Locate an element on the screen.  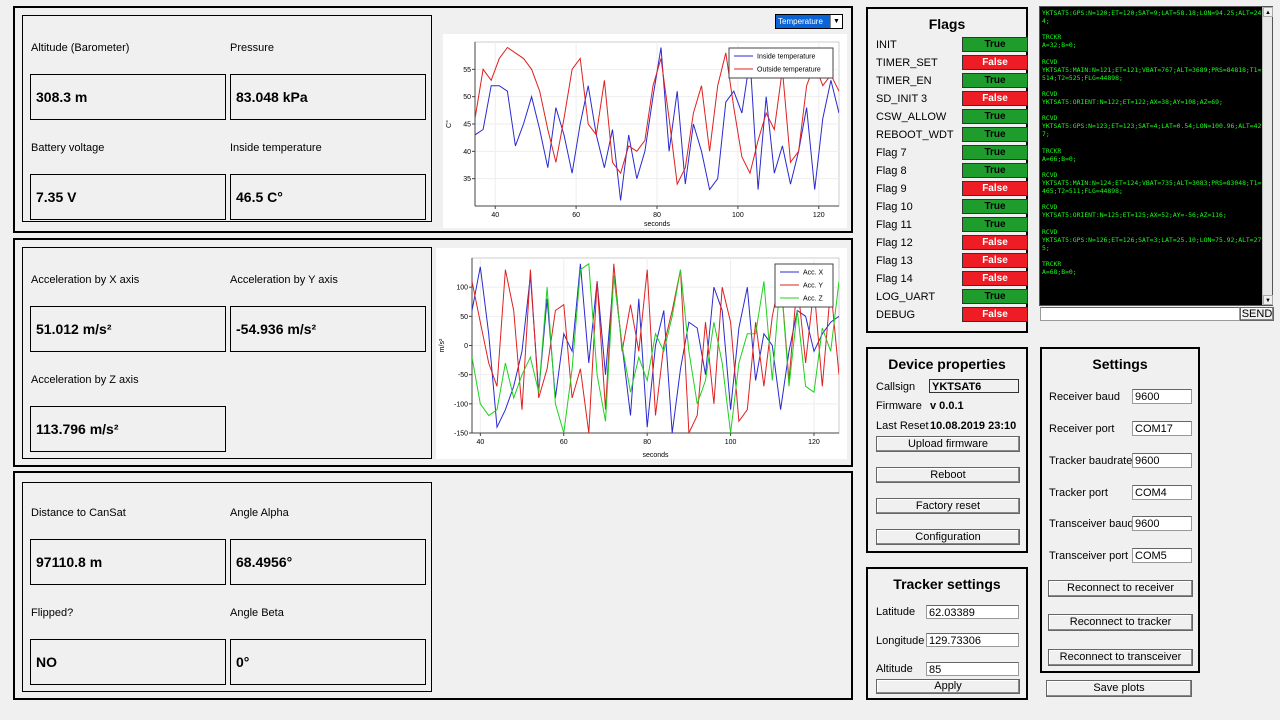
console-scrollbar: ▲ ▼ is located at coordinates (1267, 156).